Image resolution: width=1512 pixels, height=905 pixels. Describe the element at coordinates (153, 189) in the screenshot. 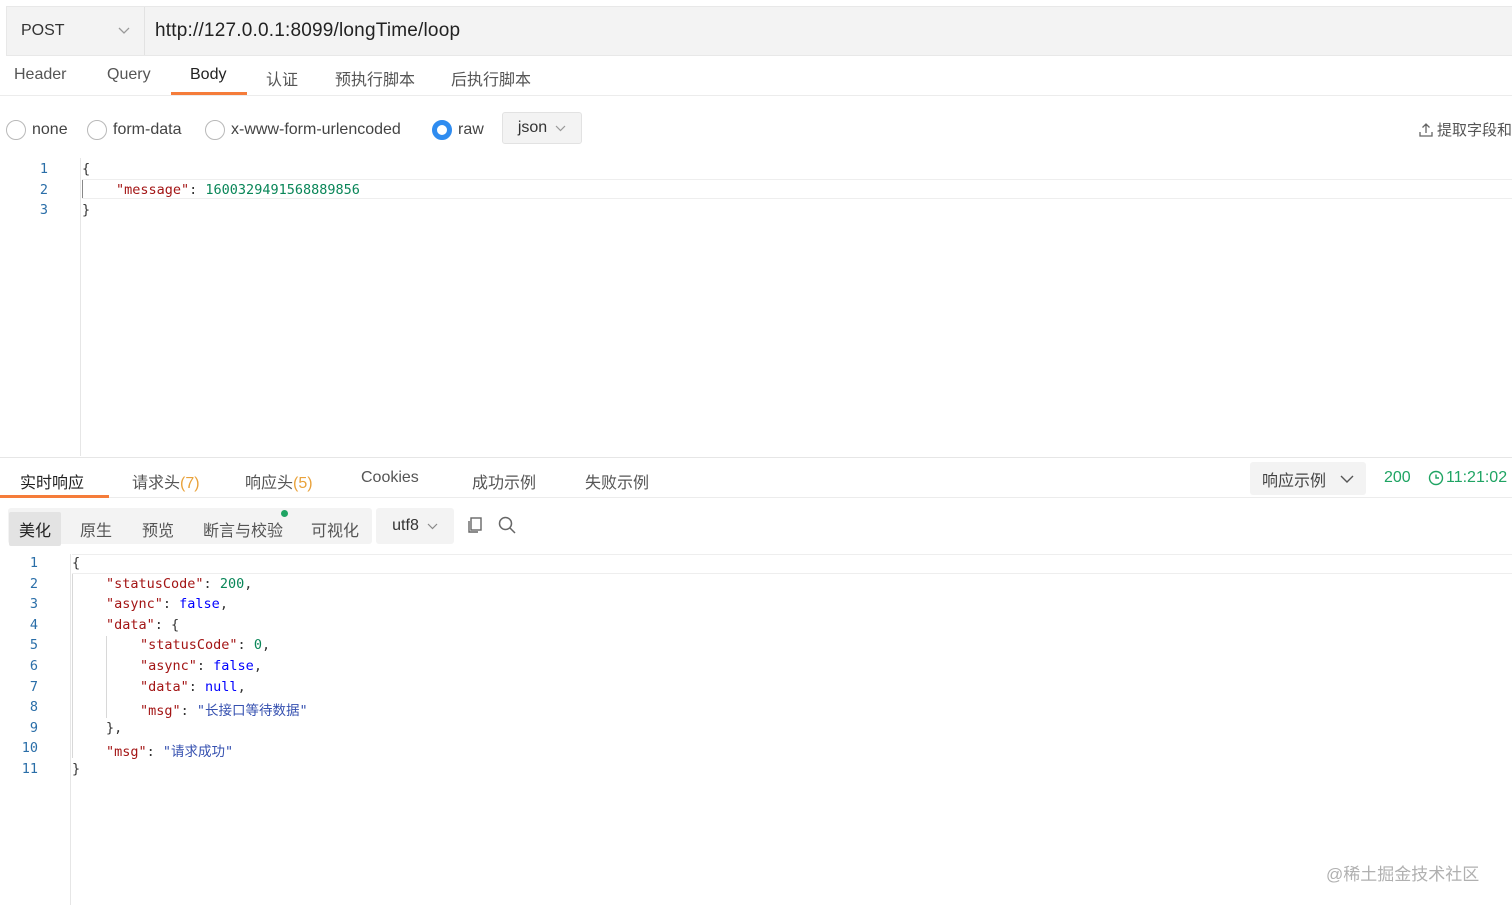

I see `json-key: "message"` at that location.